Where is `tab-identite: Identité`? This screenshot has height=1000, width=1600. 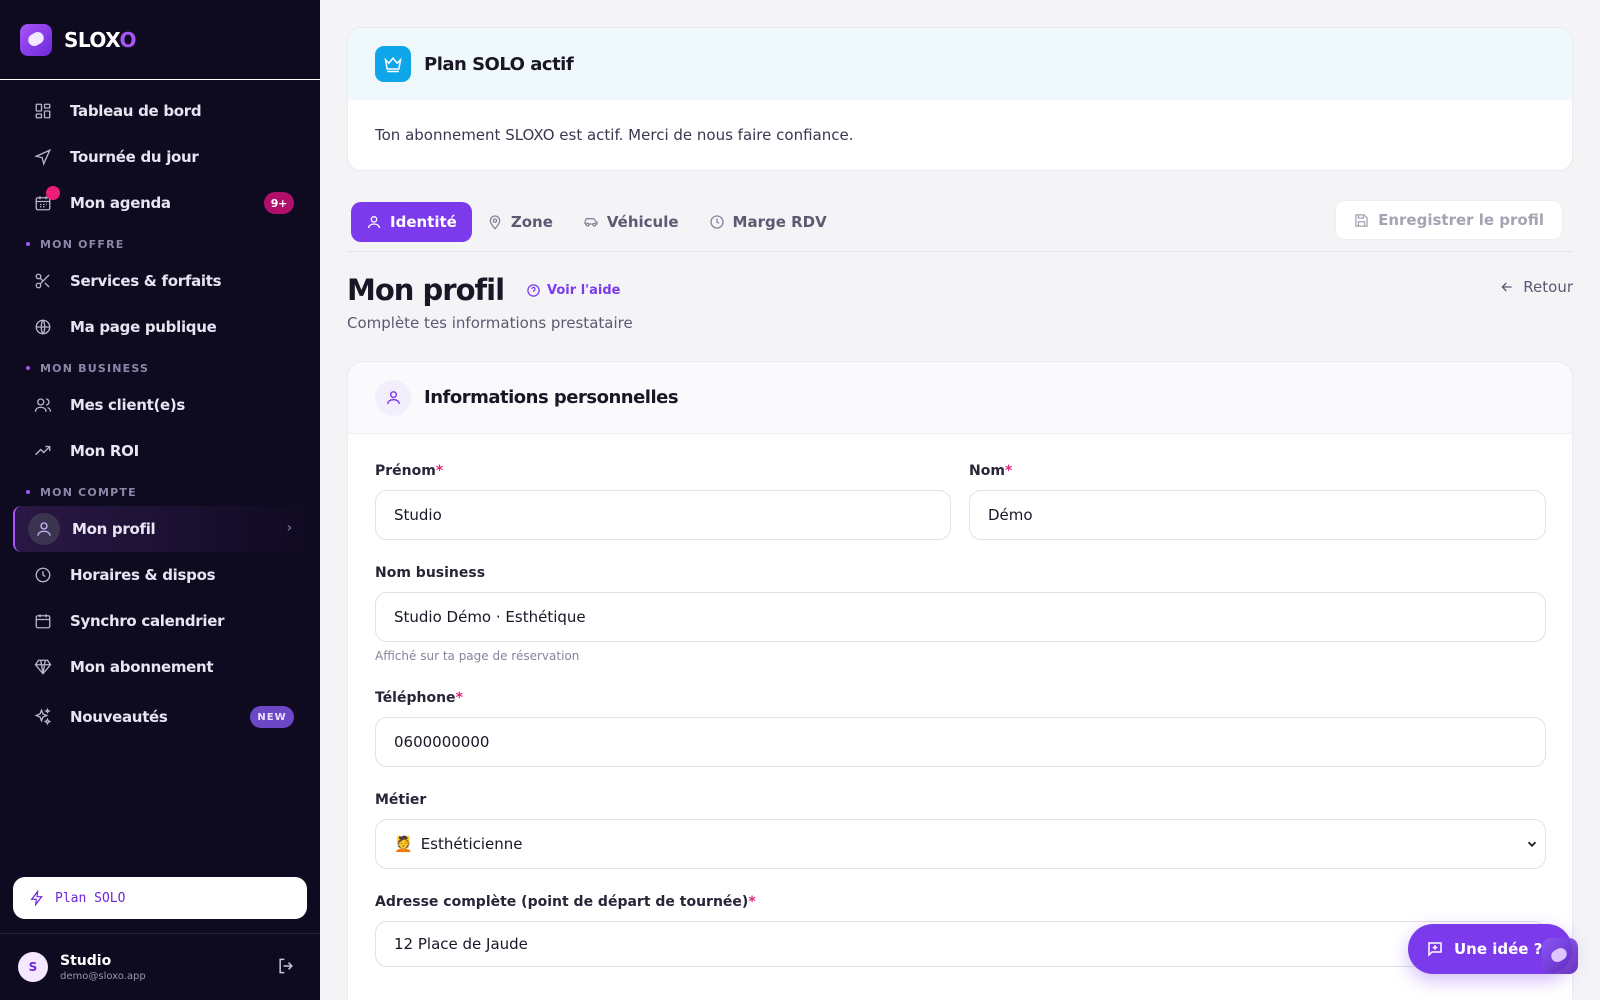
tab-identite: Identité is located at coordinates (411, 221).